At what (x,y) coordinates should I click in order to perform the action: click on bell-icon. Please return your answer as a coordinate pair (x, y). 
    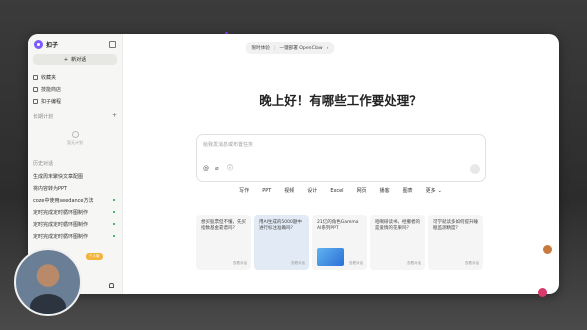
    Looking at the image, I should click on (111, 285).